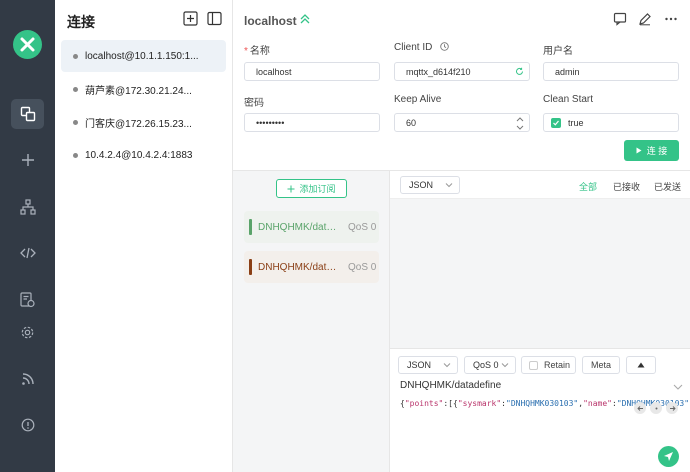 Image resolution: width=690 pixels, height=472 pixels. What do you see at coordinates (312, 122) in the screenshot?
I see `password-input: •••••••••` at bounding box center [312, 122].